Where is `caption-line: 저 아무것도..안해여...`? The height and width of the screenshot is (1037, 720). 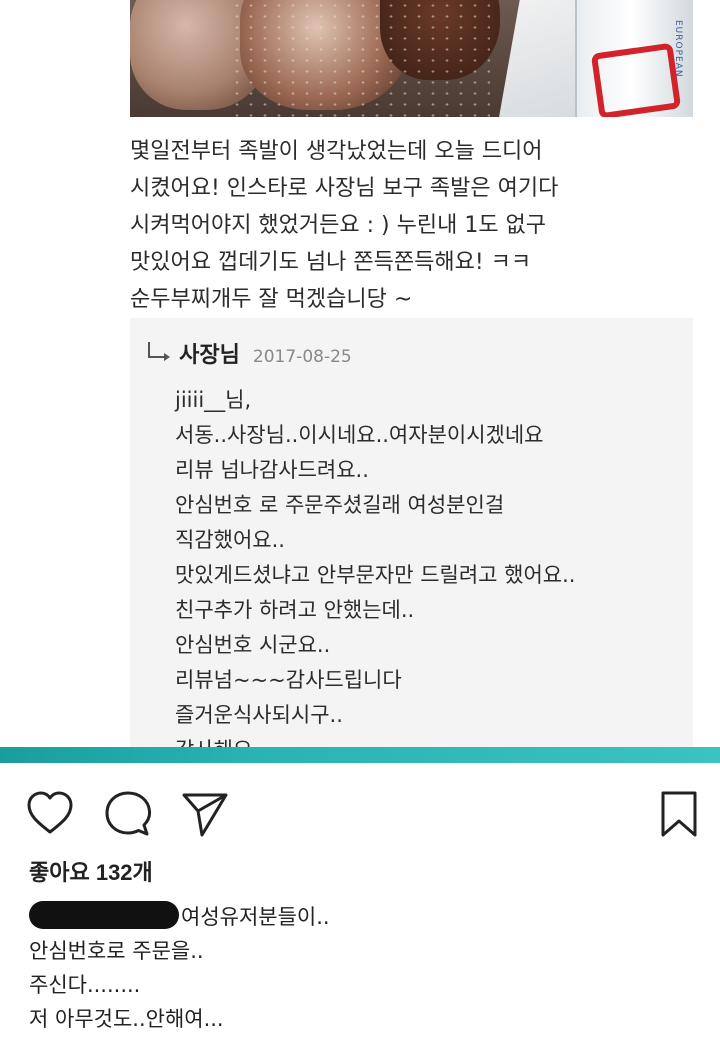 caption-line: 저 아무것도..안해여... is located at coordinates (126, 1019).